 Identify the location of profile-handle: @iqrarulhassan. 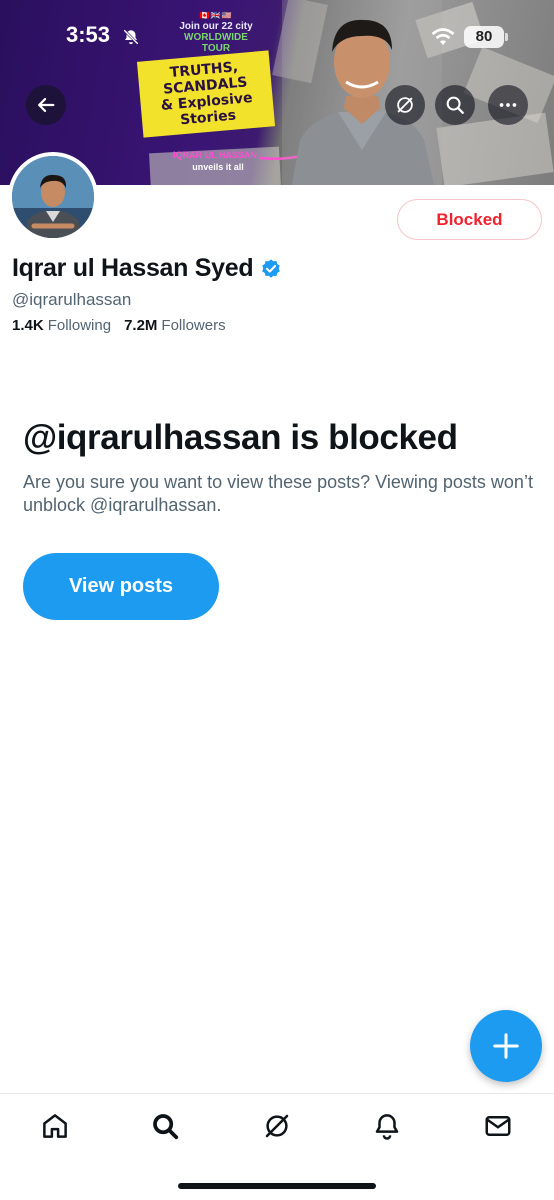
(72, 299).